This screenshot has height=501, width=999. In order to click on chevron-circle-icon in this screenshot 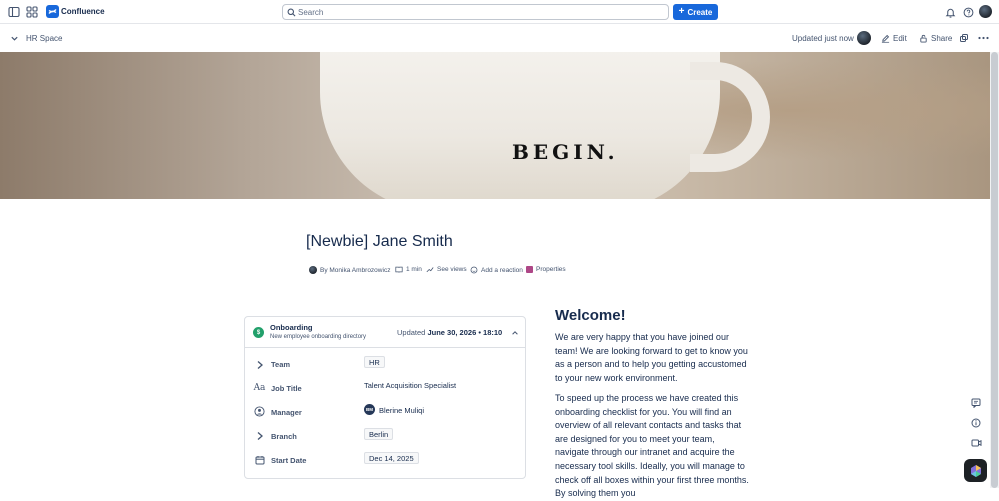, I will do `click(259, 364)`.